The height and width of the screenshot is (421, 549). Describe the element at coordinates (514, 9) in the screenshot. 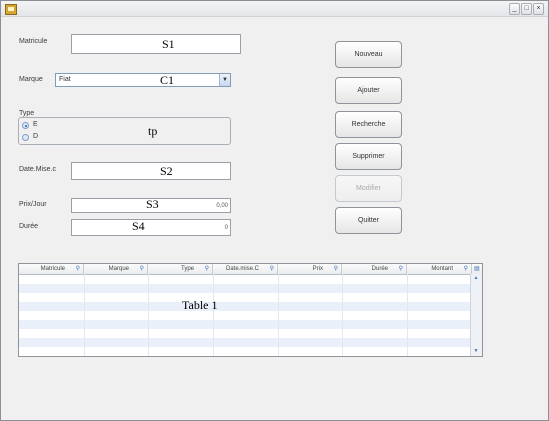

I see `minimize-button: _` at that location.